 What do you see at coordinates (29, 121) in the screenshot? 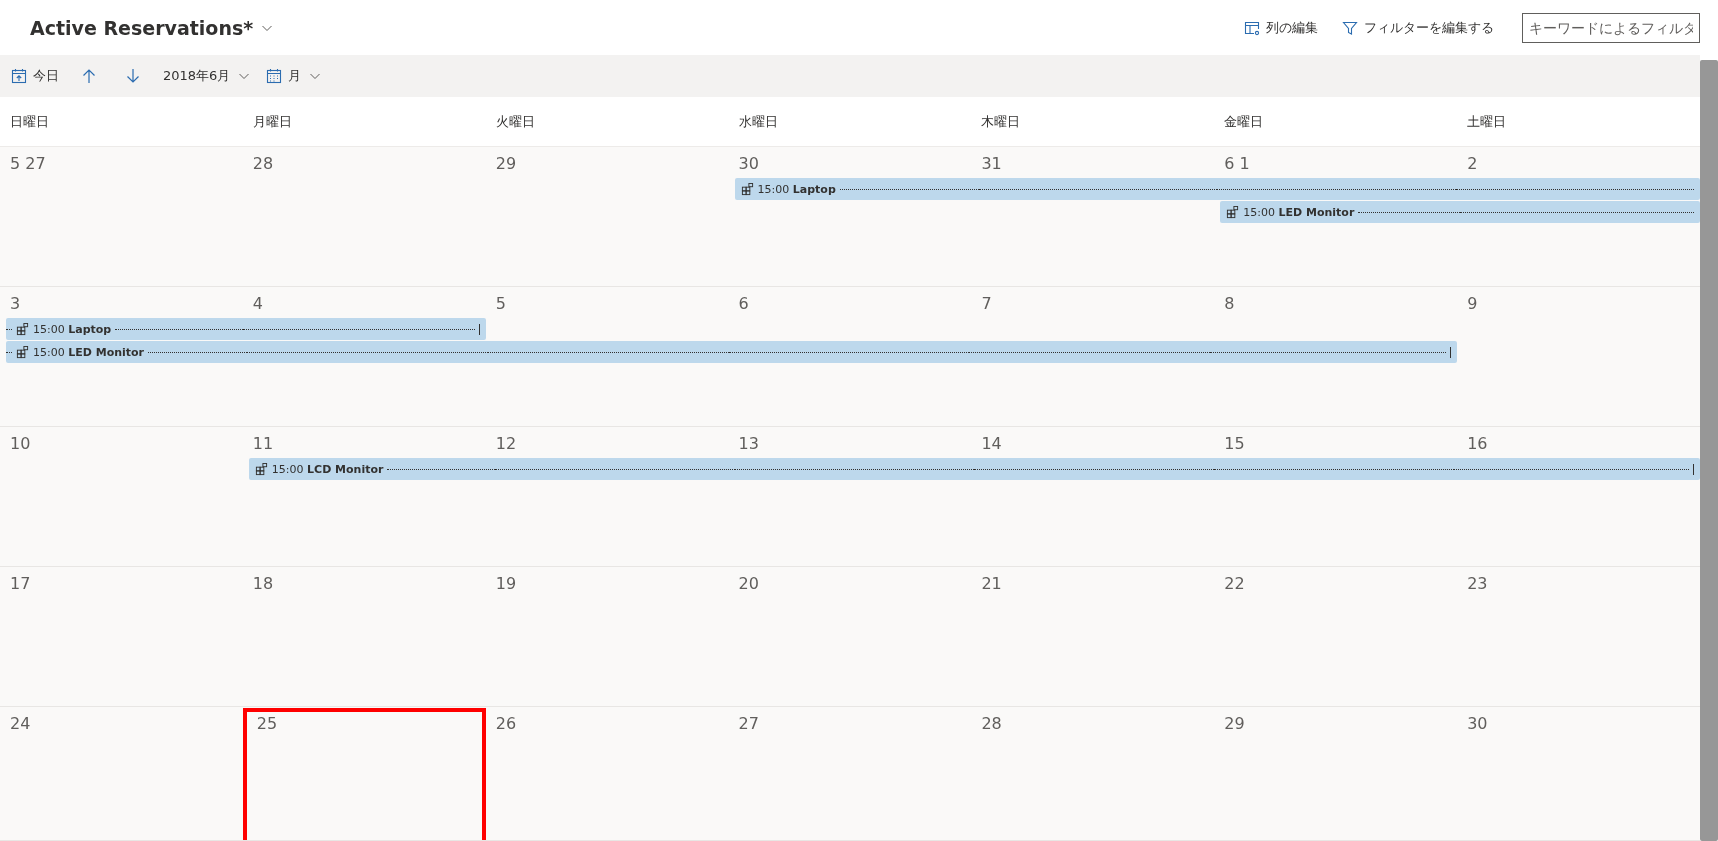
I see `weekday-header: 日曜日` at bounding box center [29, 121].